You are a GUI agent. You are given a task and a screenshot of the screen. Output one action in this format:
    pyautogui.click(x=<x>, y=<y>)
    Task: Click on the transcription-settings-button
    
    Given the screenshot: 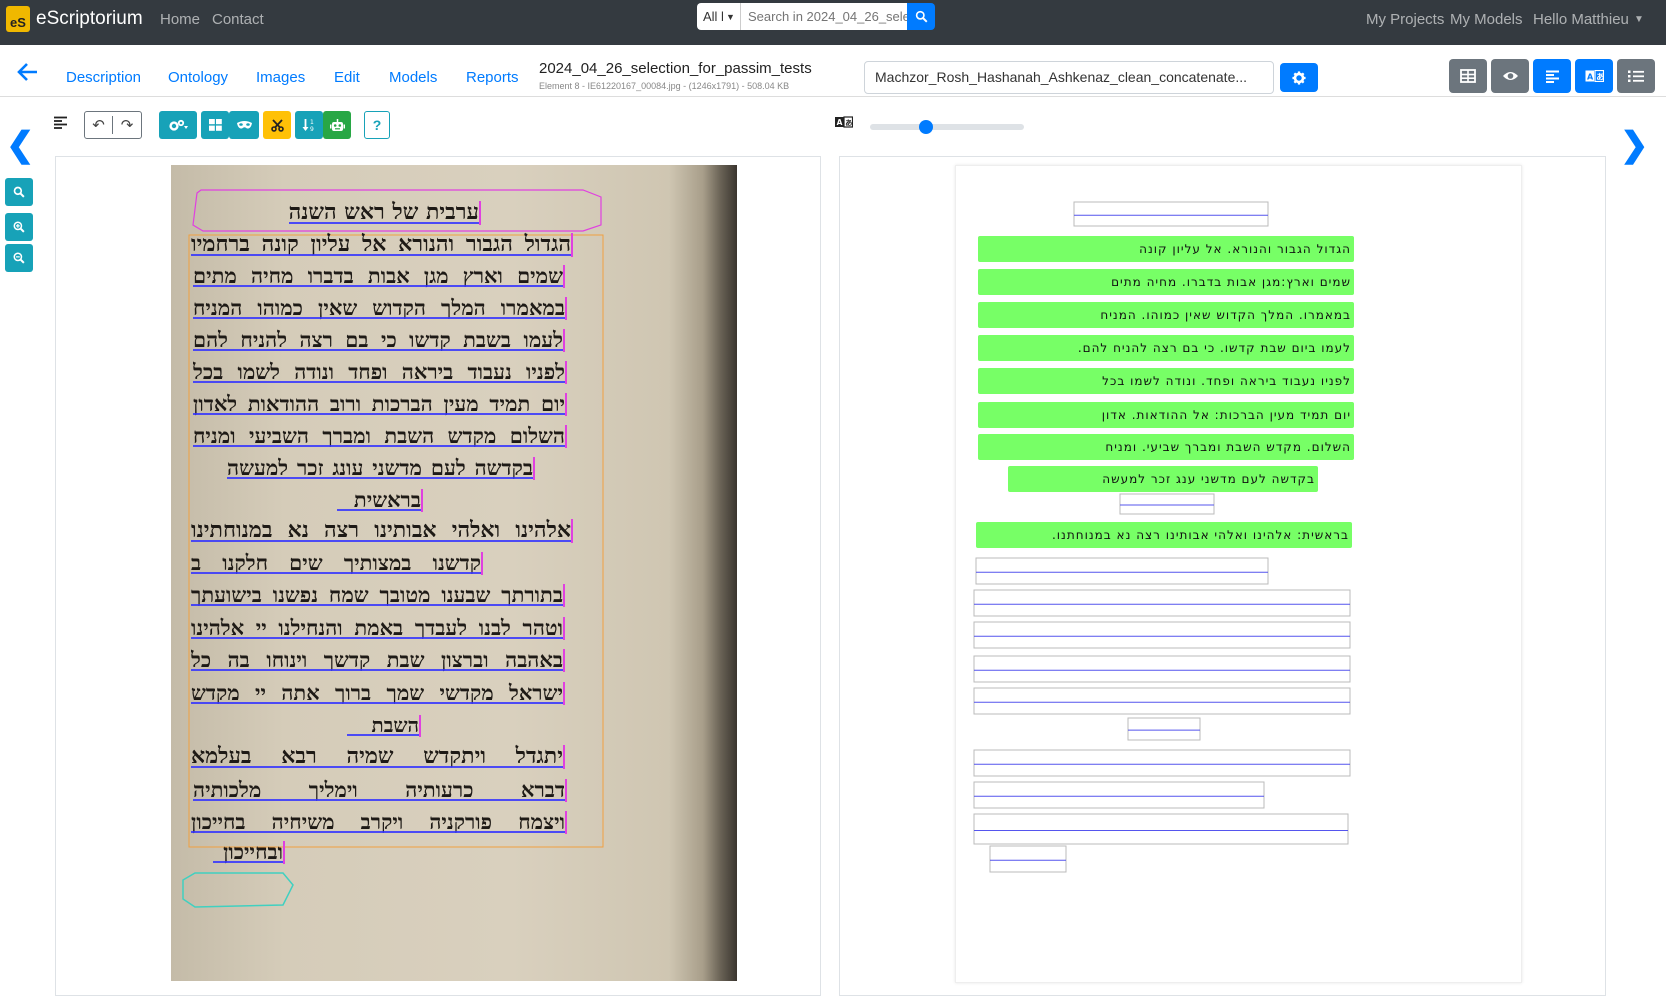 What is the action you would take?
    pyautogui.click(x=1299, y=77)
    